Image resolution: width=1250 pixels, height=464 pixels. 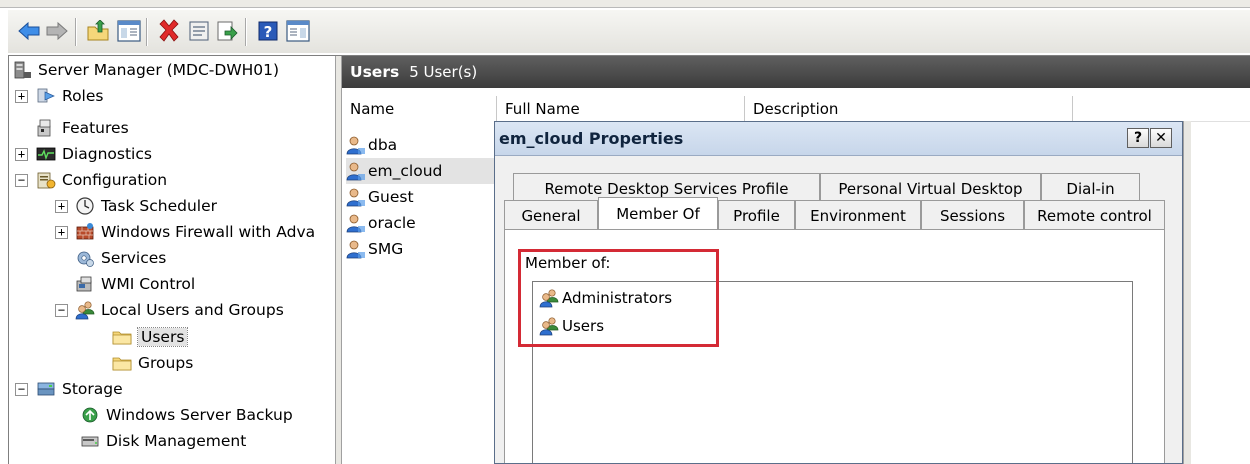 What do you see at coordinates (375, 72) in the screenshot?
I see `results-title: Users` at bounding box center [375, 72].